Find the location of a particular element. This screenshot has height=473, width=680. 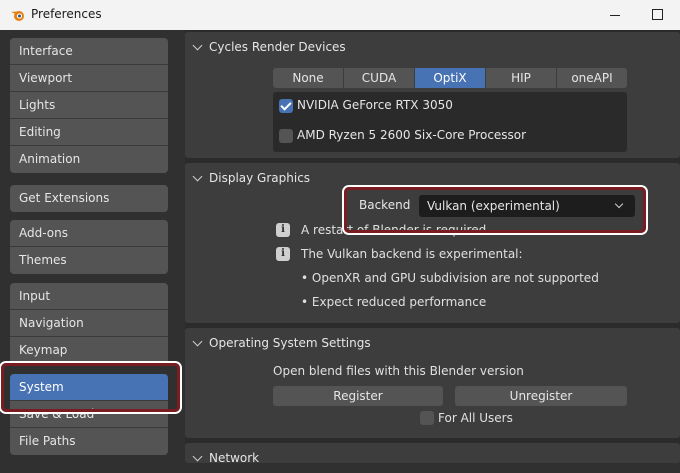

blender-icon is located at coordinates (17, 16).